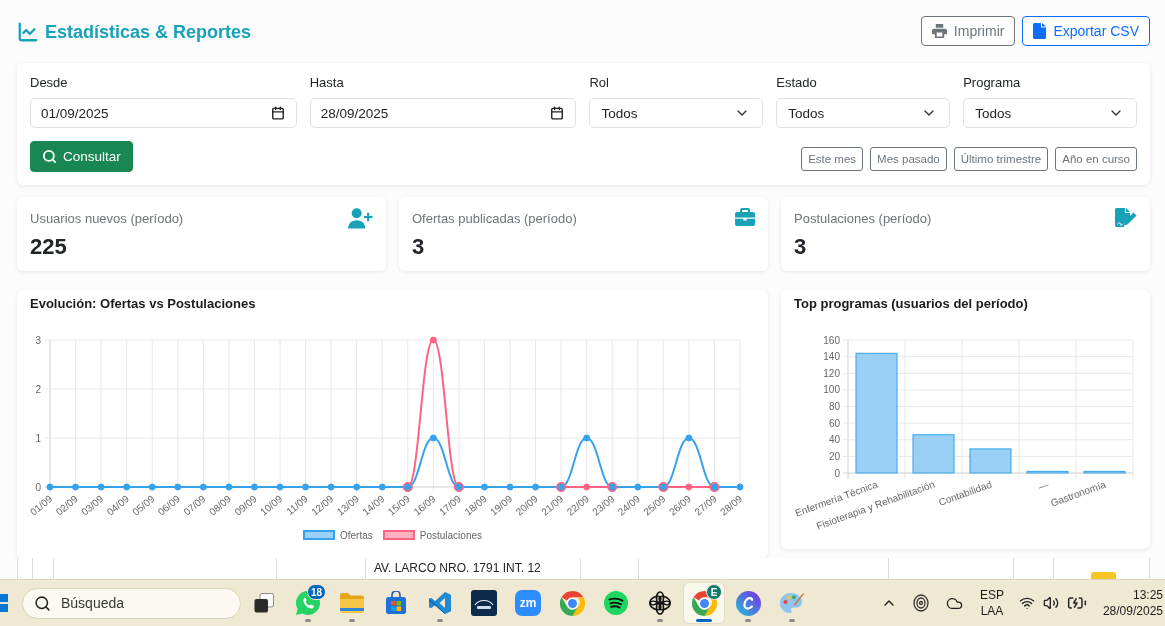 This screenshot has width=1165, height=626. Describe the element at coordinates (834, 440) in the screenshot. I see `axis-label: 40` at that location.